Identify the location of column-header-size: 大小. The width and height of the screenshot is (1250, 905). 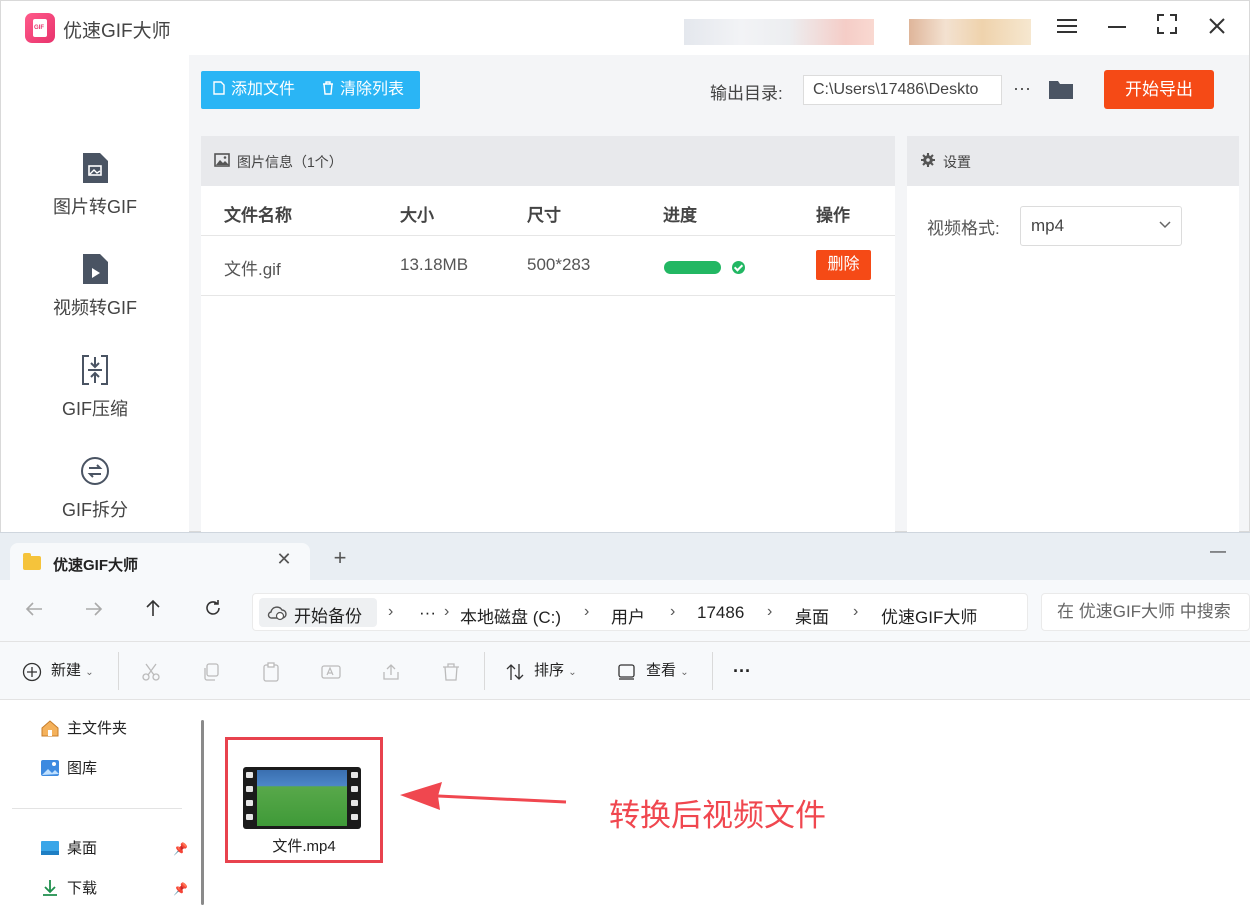
(417, 215).